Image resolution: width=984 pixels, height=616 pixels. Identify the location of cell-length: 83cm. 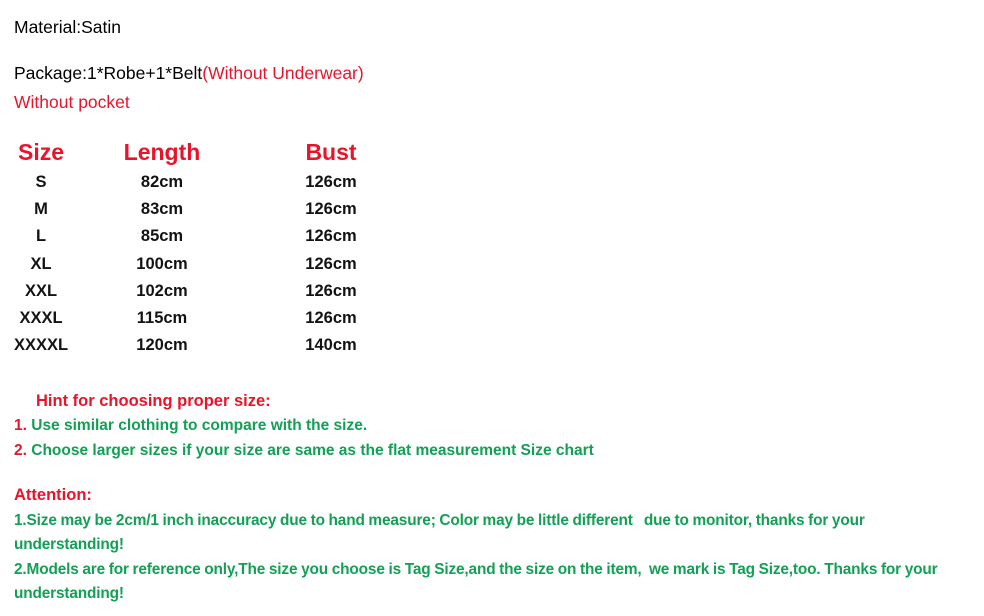
(162, 209).